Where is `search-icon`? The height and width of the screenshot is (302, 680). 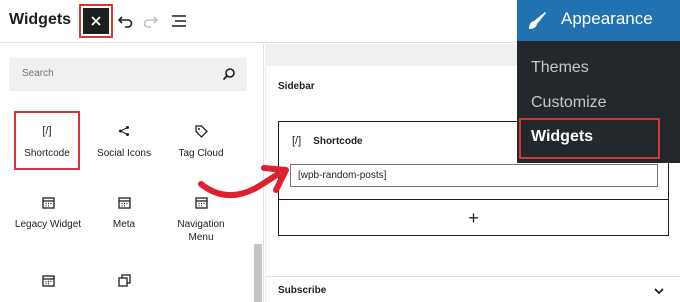 search-icon is located at coordinates (229, 74).